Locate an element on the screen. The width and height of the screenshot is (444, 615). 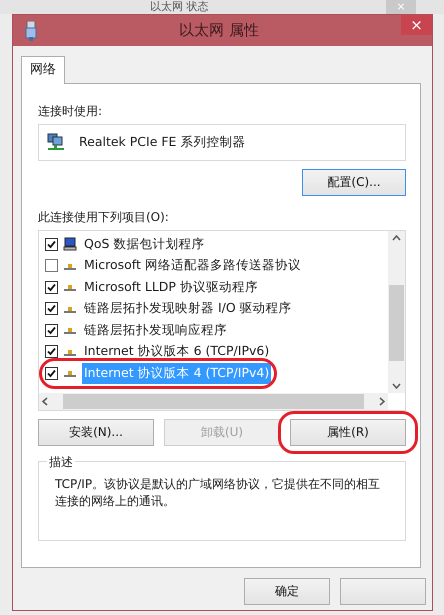
list-item: 链路层拓扑发现响应程序 is located at coordinates (155, 330).